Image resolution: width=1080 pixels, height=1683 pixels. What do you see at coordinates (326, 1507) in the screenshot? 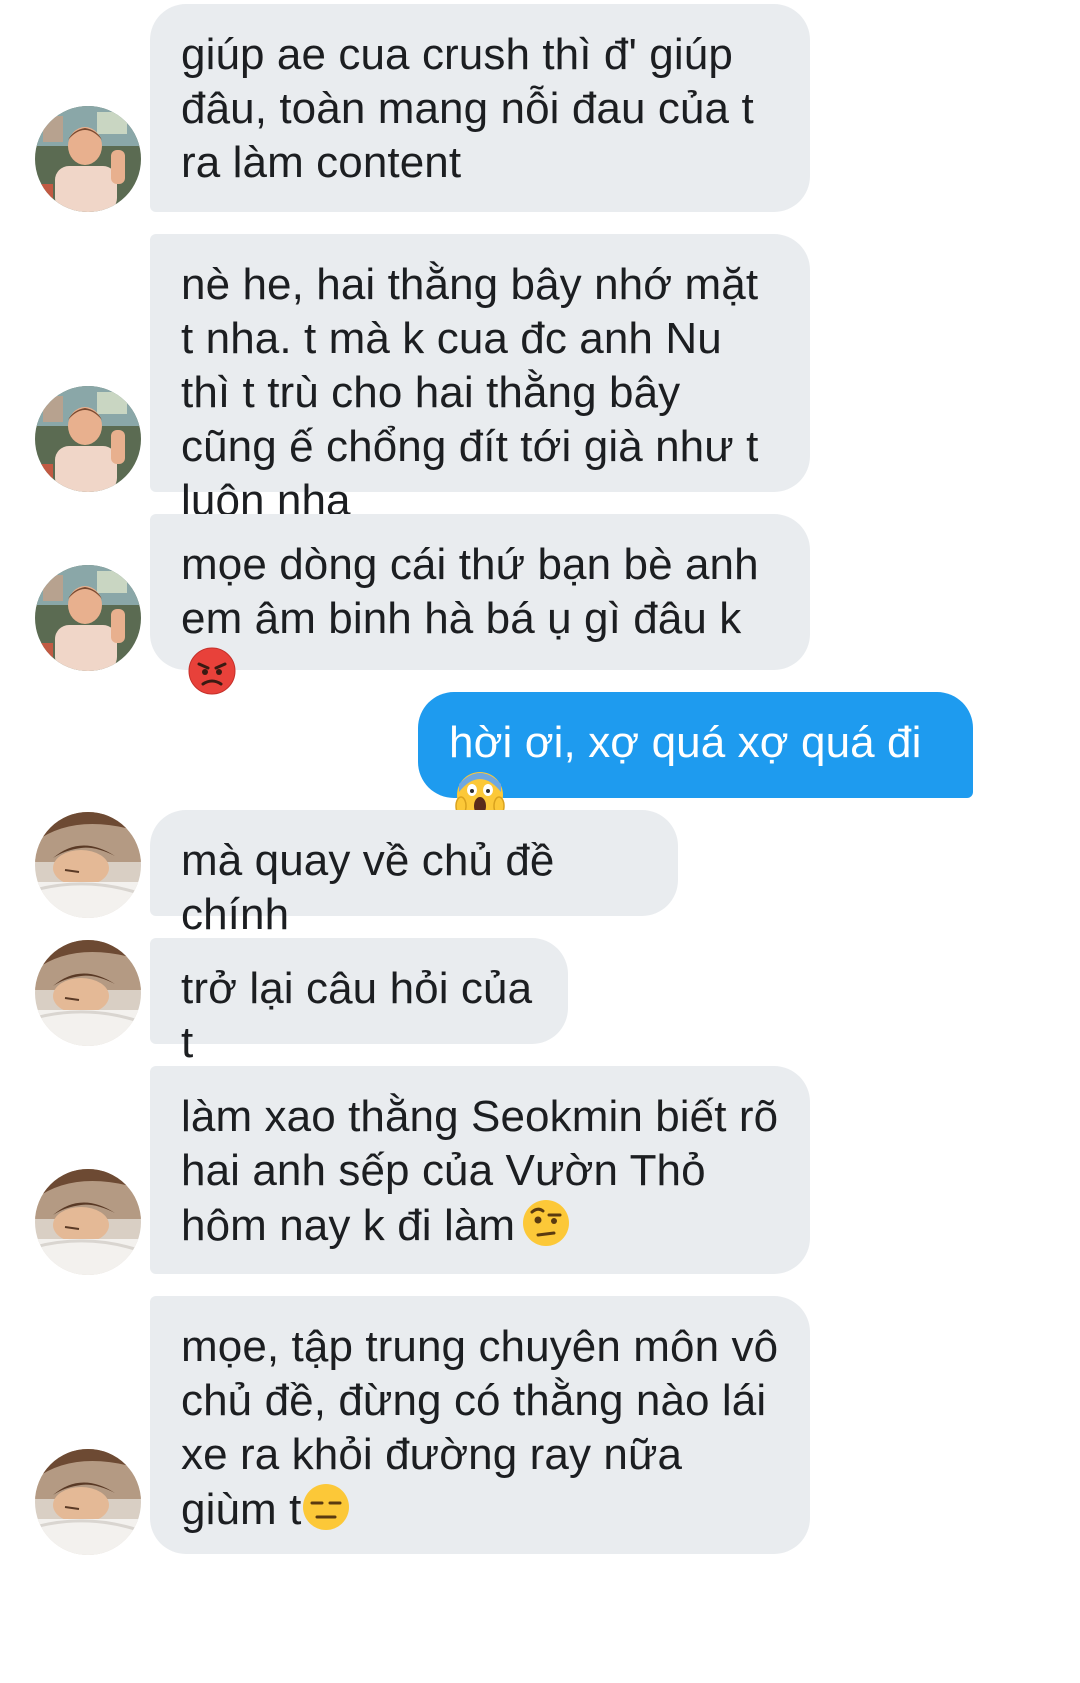
I see `expressionless-face-emoji` at bounding box center [326, 1507].